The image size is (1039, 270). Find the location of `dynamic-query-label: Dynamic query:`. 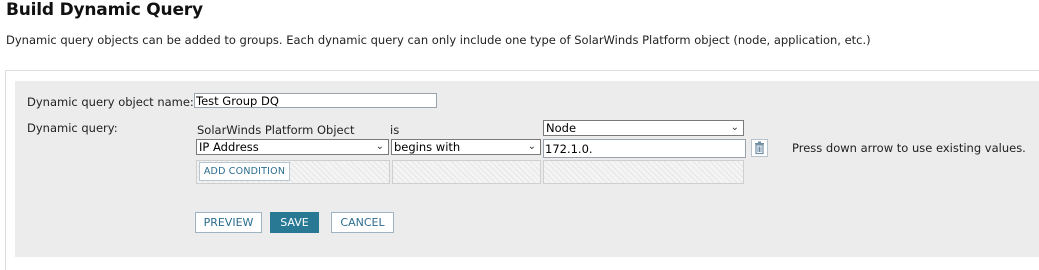

dynamic-query-label: Dynamic query: is located at coordinates (72, 128).